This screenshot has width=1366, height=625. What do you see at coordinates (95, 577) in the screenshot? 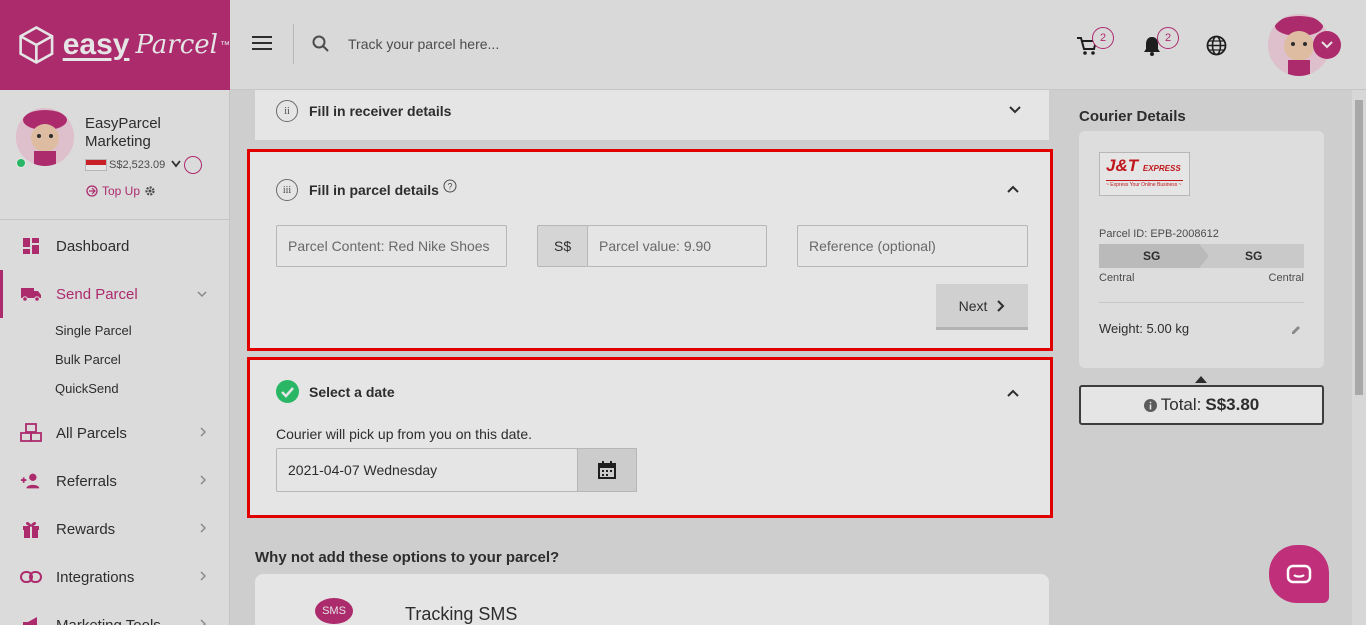
I see `sidebar-item-label: Integrations` at bounding box center [95, 577].